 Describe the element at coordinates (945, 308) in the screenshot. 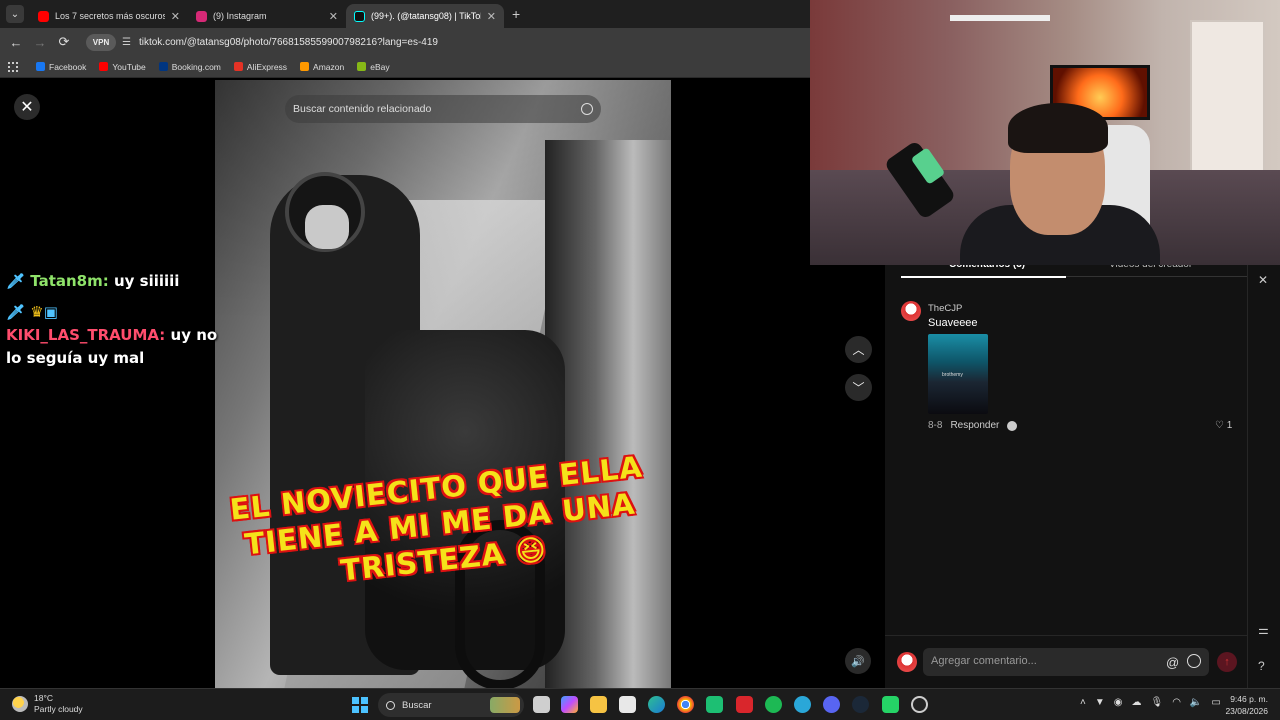

I see `comment-username: TheCJP` at that location.